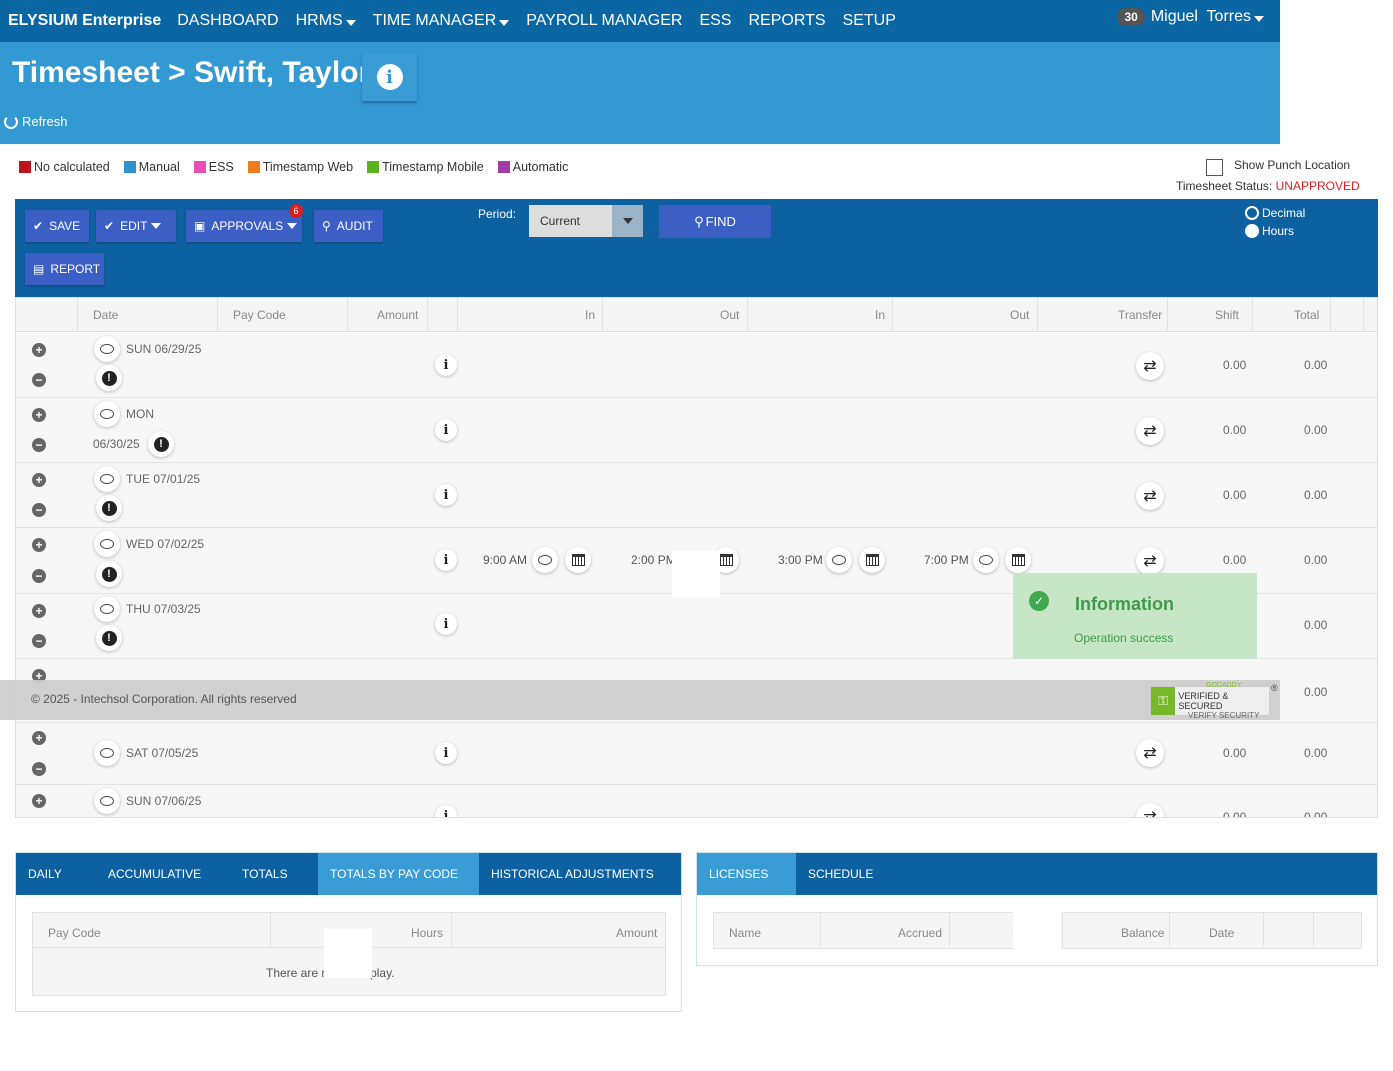  Describe the element at coordinates (1227, 315) in the screenshot. I see `col-shift: Shift` at that location.